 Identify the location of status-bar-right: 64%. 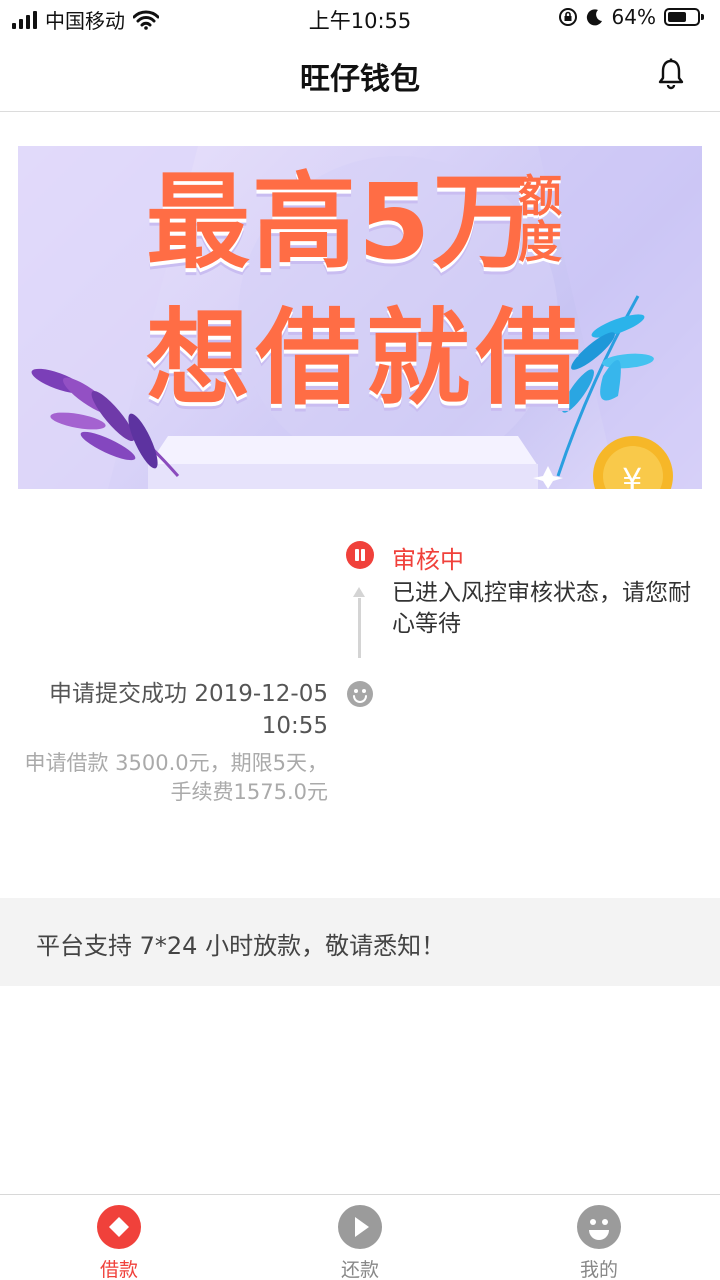
(631, 17).